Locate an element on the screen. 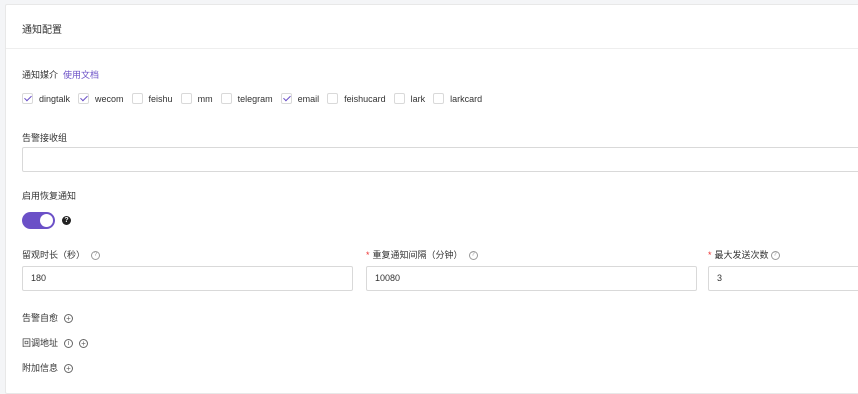 The height and width of the screenshot is (394, 858). observe-input: 180 is located at coordinates (187, 278).